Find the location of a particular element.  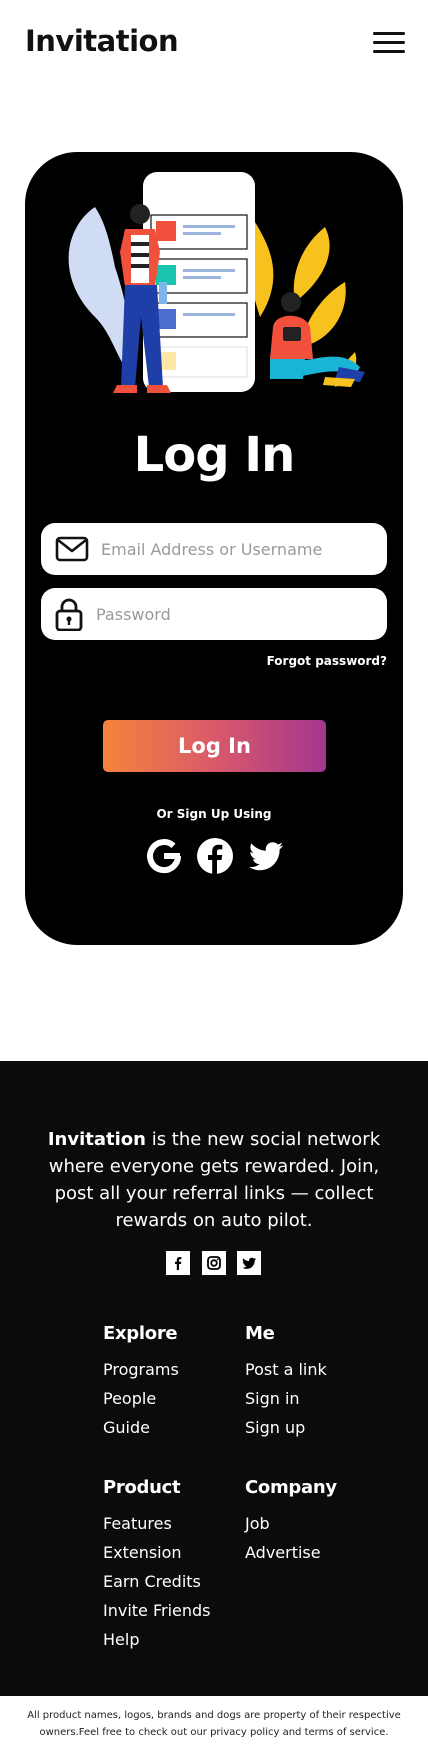

twitter-icon is located at coordinates (266, 856).